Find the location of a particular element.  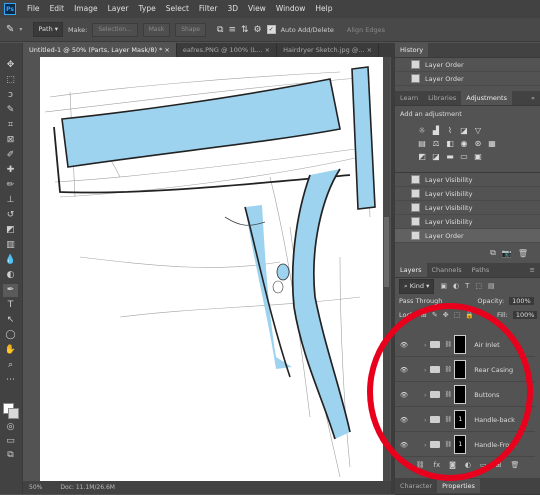

type-tool-icon: T is located at coordinates (10, 305).